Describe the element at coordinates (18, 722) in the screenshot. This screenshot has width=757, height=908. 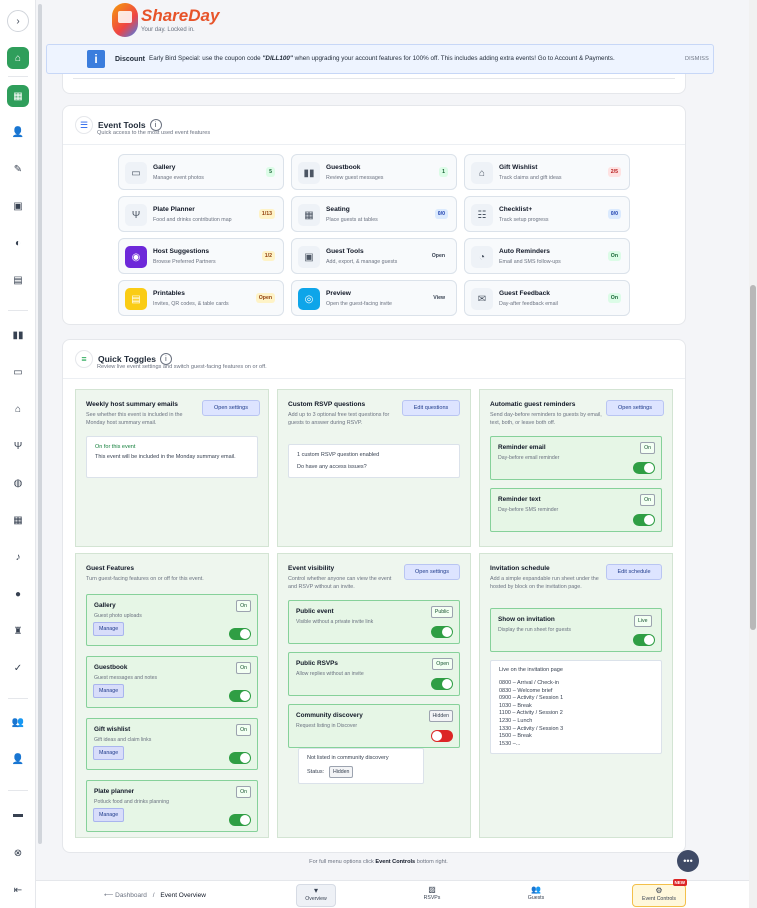
I see `users-icon: 👥` at that location.